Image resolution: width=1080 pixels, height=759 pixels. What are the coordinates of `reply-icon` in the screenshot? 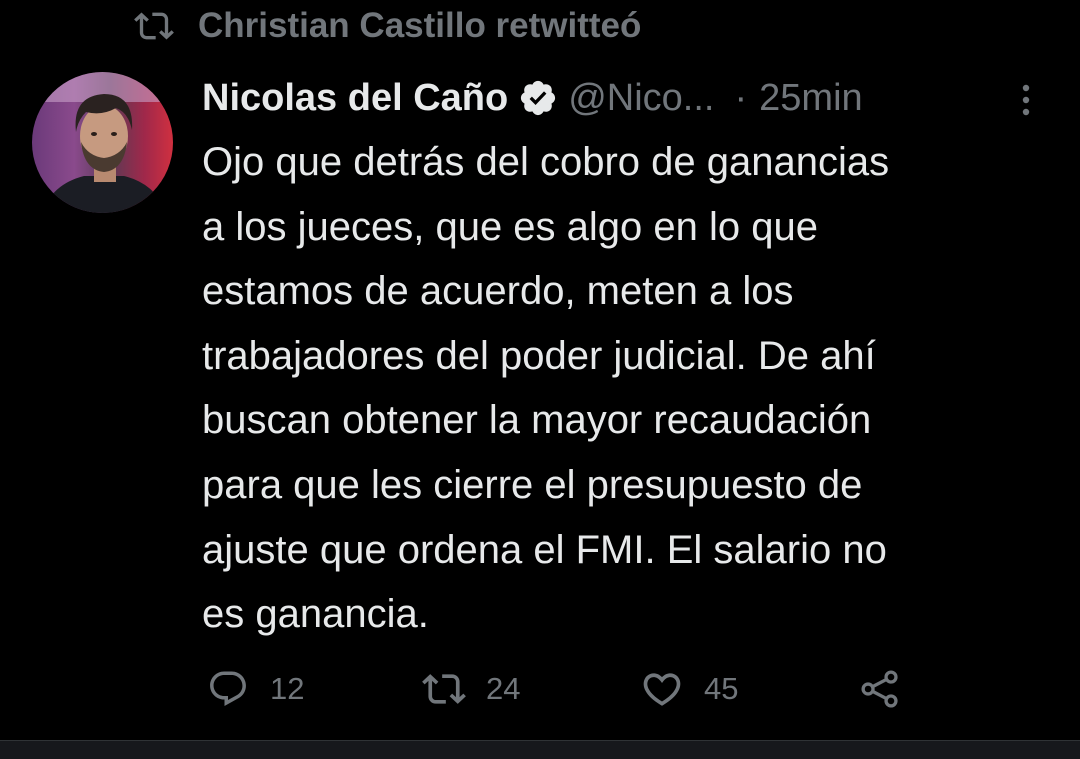 It's located at (228, 689).